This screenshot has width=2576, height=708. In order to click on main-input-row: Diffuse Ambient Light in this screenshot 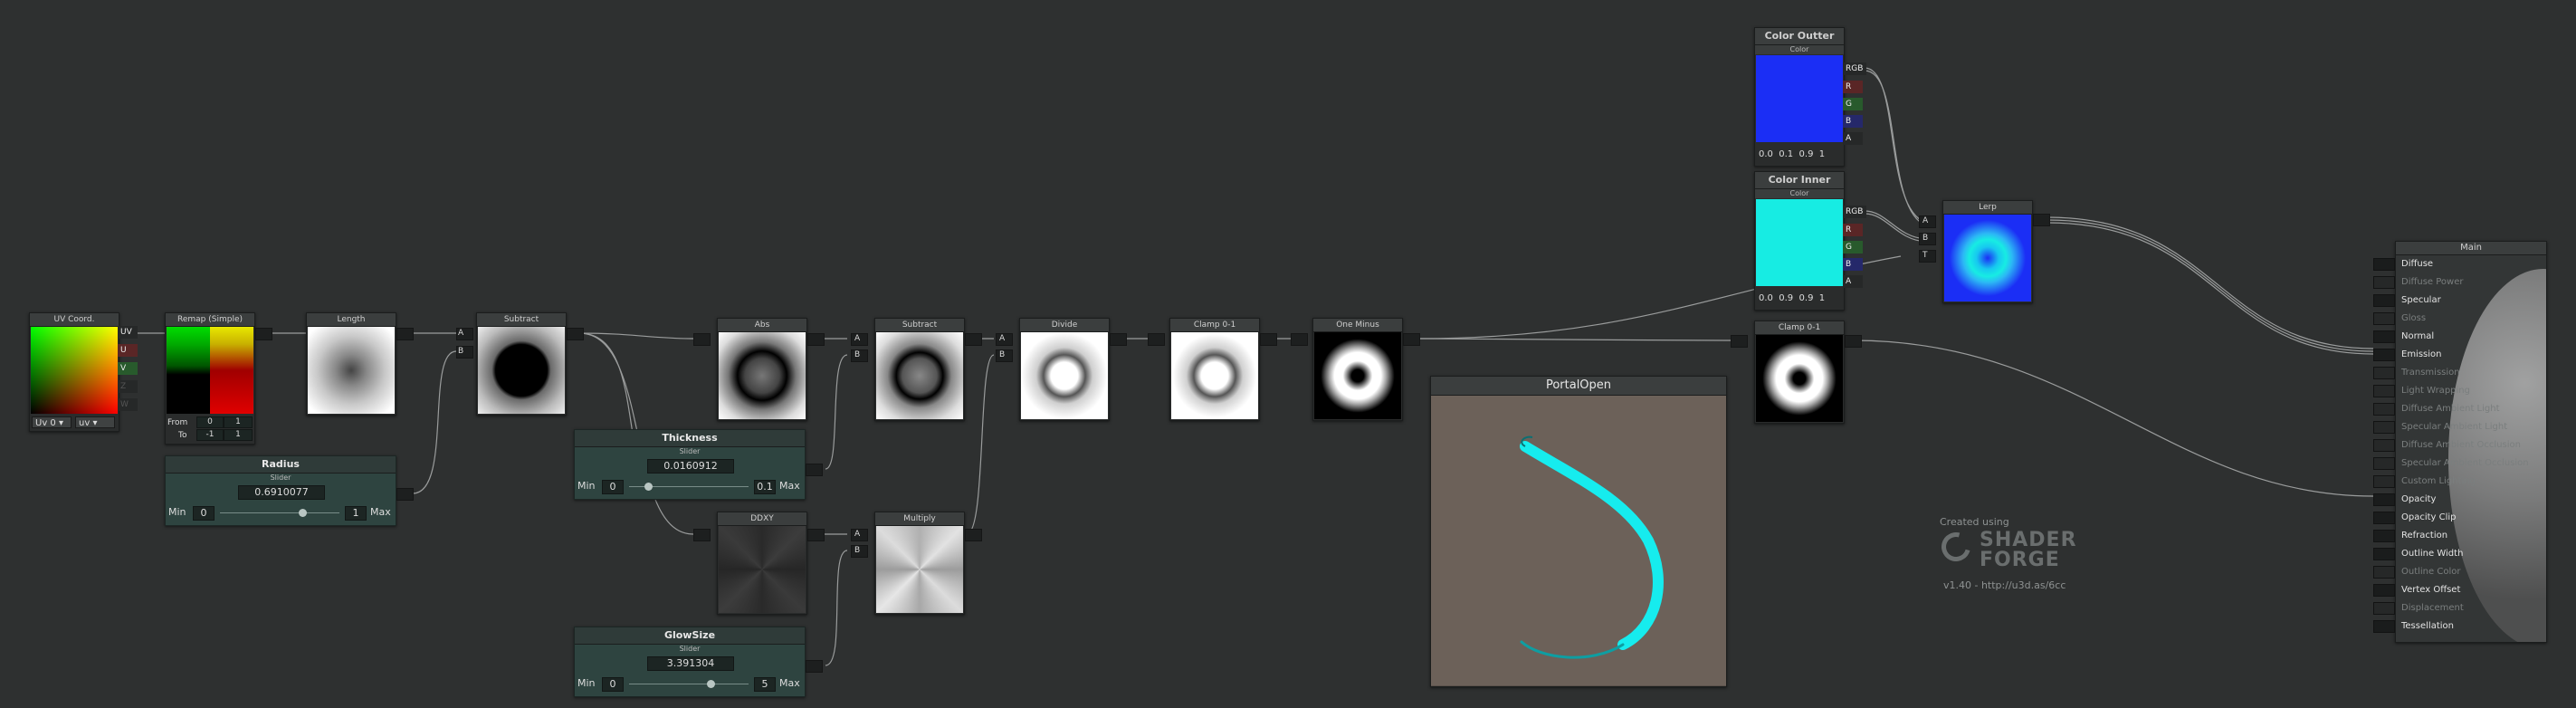, I will do `click(2468, 409)`.